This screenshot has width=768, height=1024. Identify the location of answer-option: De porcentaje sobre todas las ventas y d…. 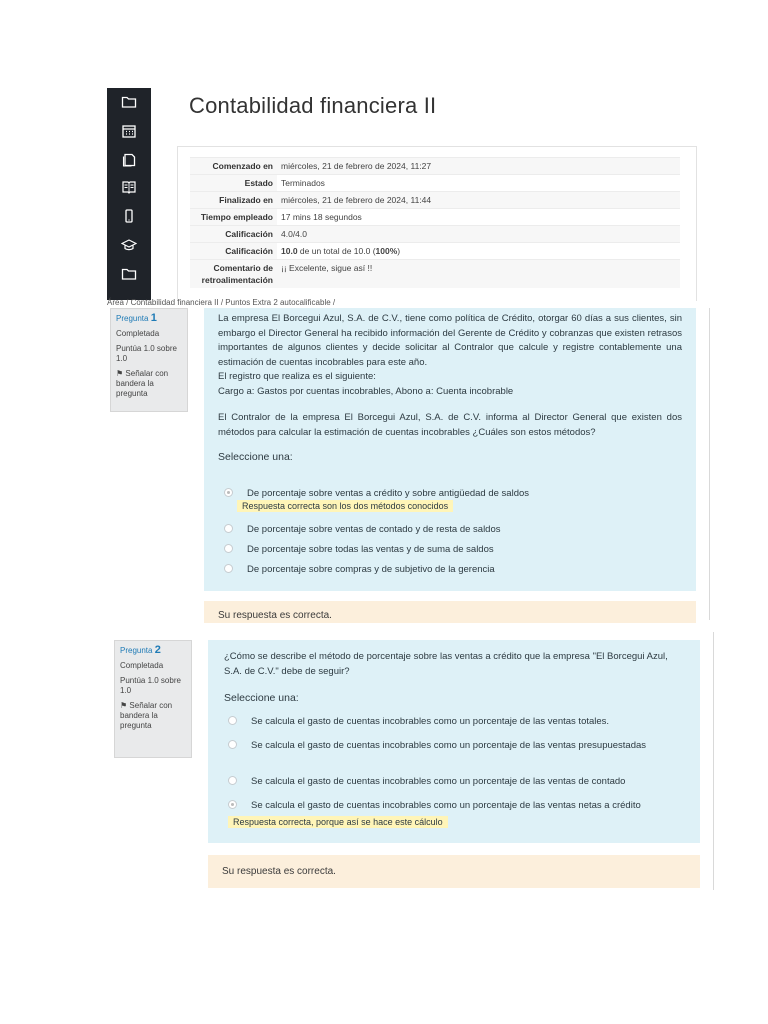
(359, 549).